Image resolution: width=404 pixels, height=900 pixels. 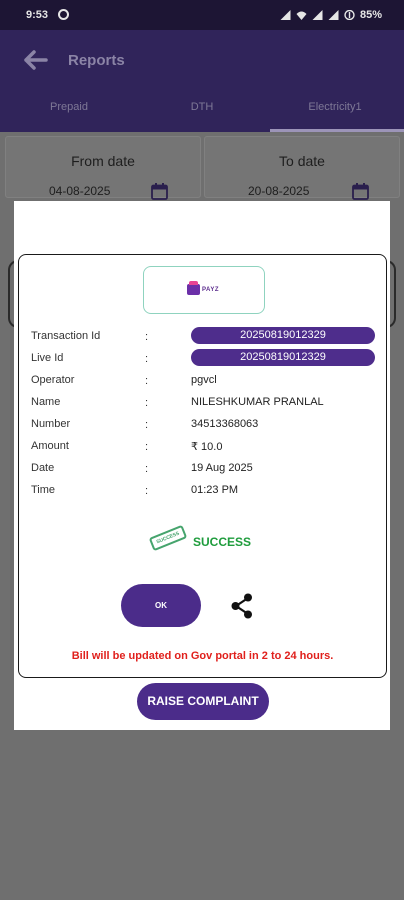 I want to click on row-operator: Operator : pgvcl, so click(x=206, y=380).